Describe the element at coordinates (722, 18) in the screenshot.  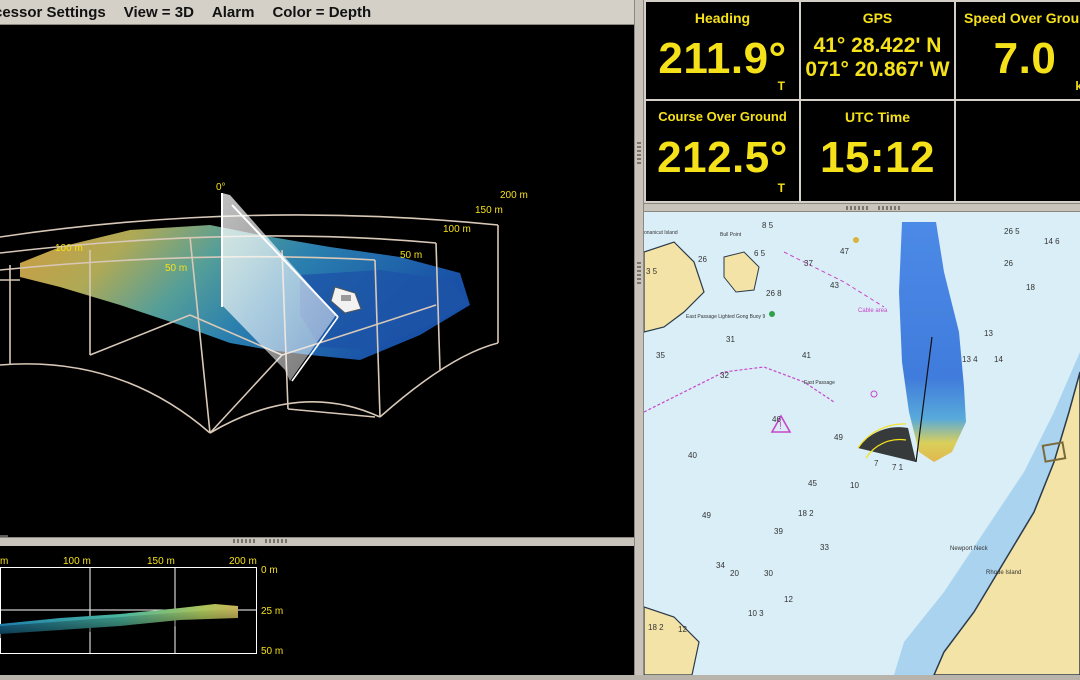
I see `heading-label: Heading` at that location.